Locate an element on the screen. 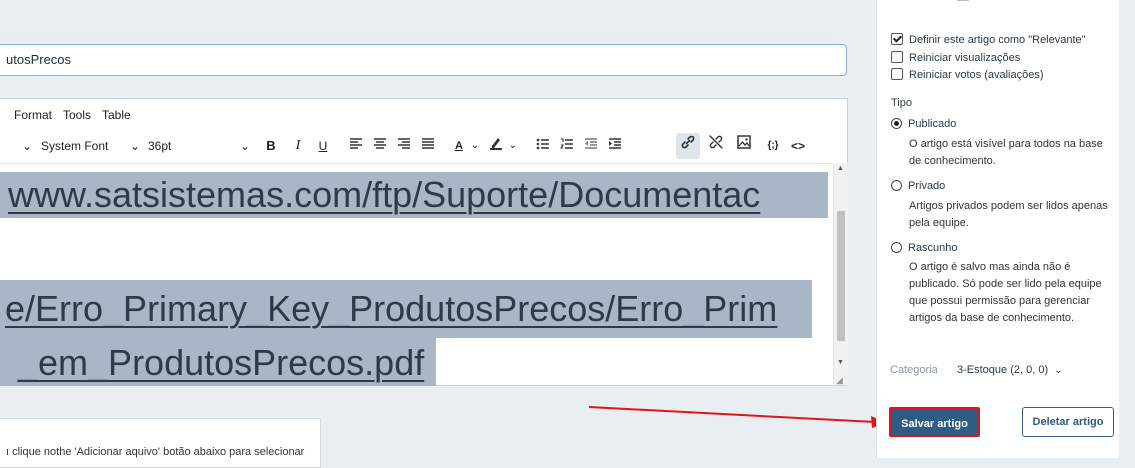 This screenshot has width=1135, height=468. radio-privado: Privado is located at coordinates (918, 186).